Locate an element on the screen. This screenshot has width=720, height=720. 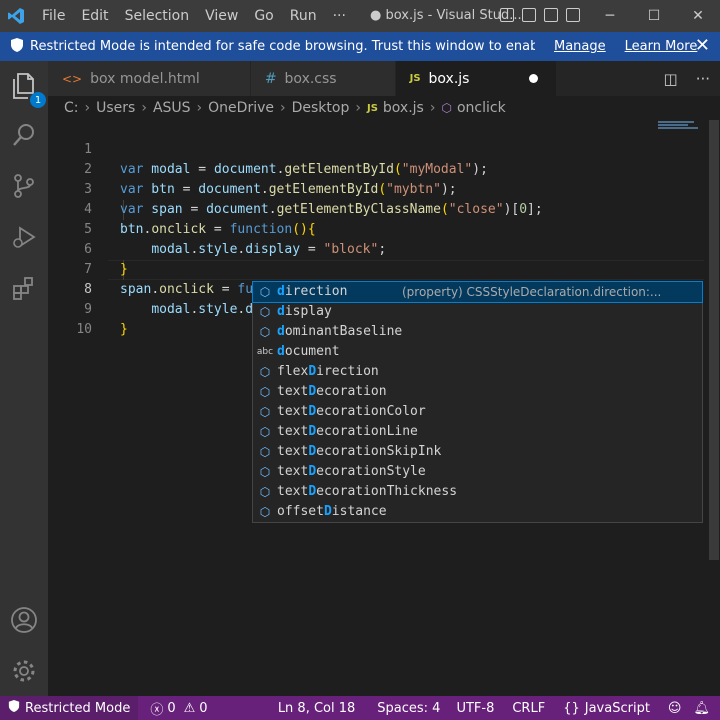
error-icon: ⓧ is located at coordinates (157, 710).